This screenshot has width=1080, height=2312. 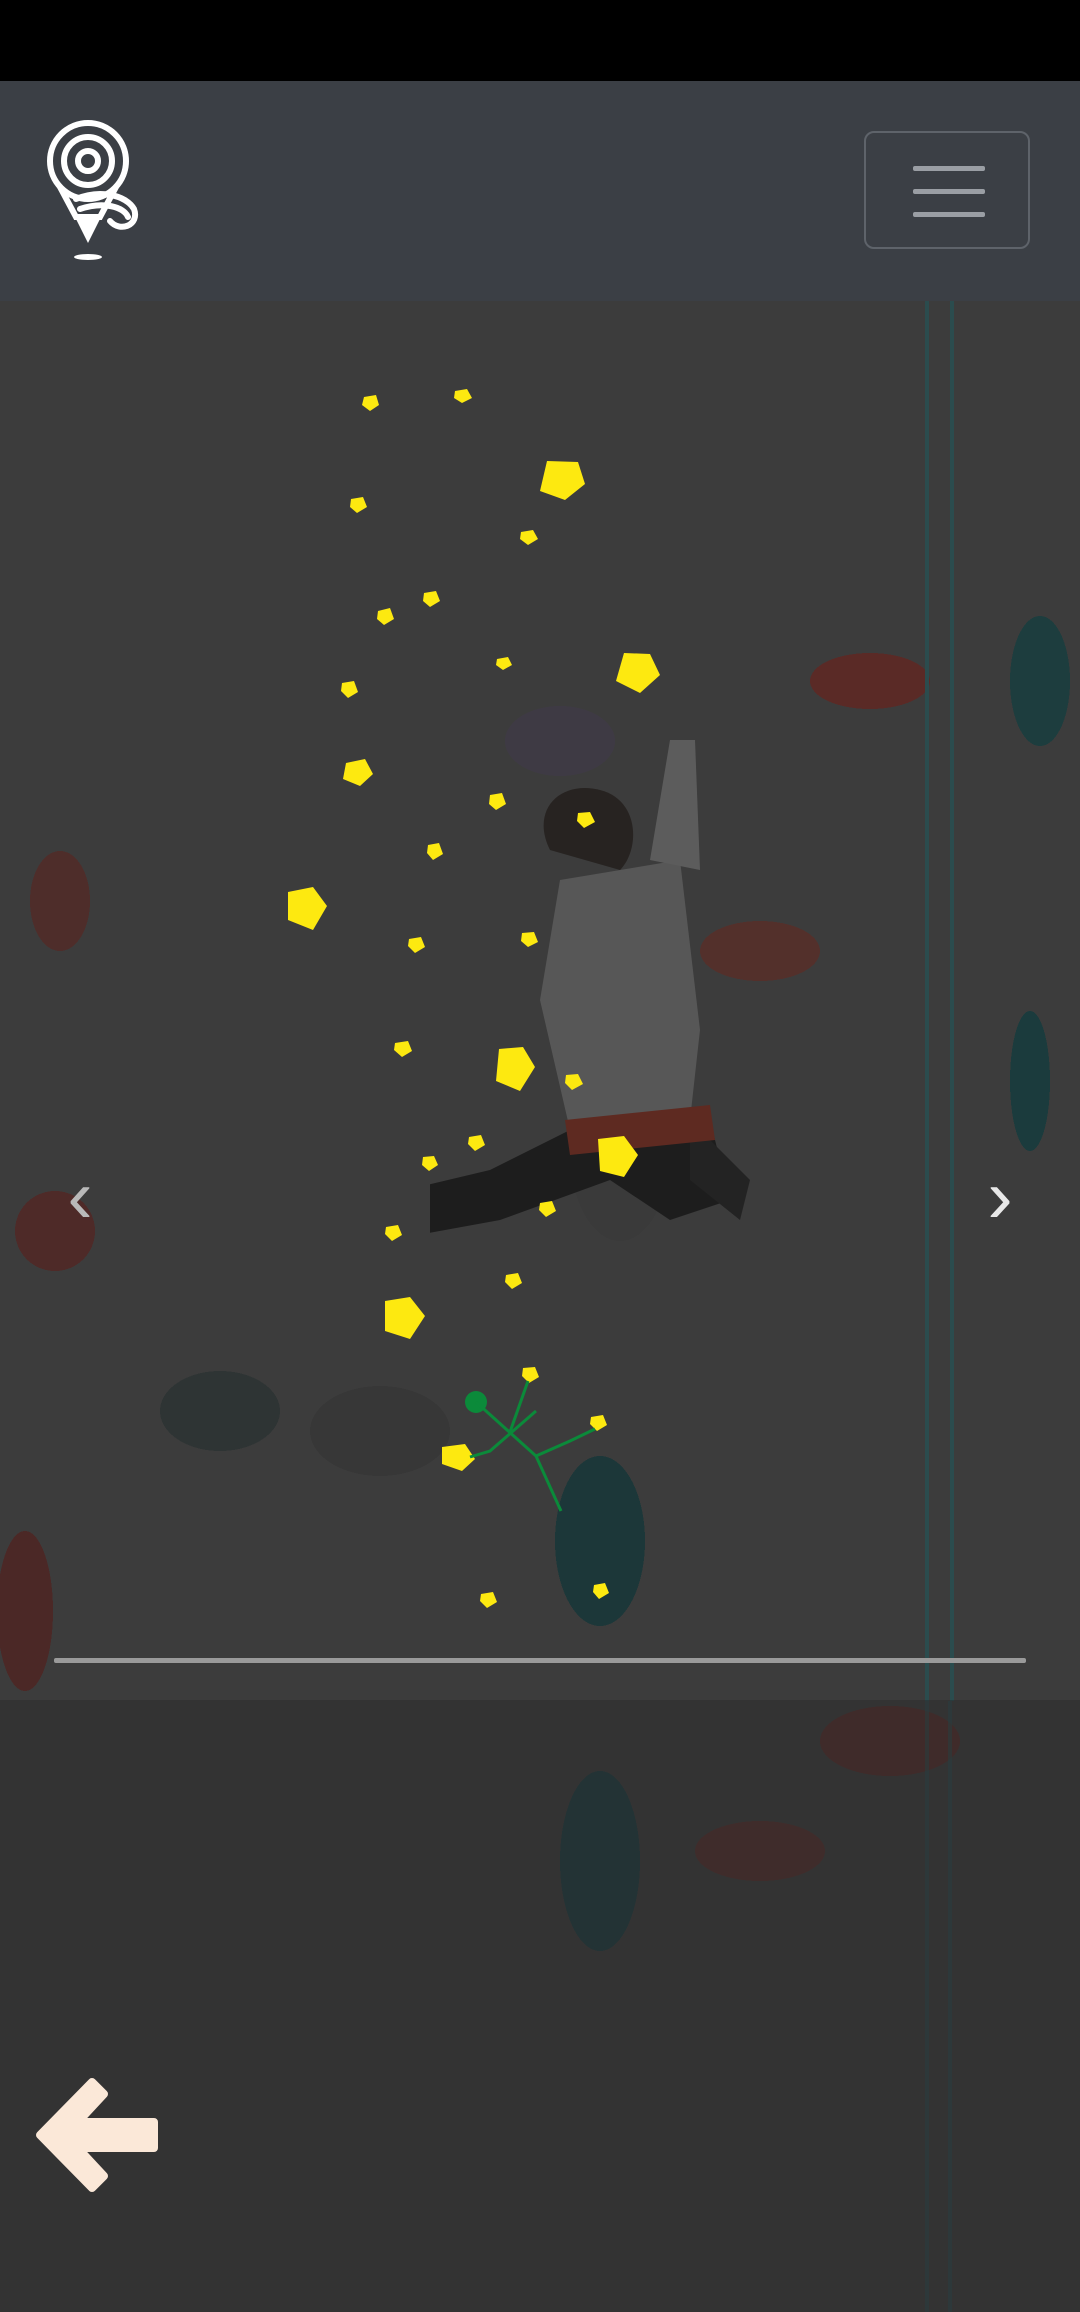 I want to click on back-button, so click(x=99, y=2135).